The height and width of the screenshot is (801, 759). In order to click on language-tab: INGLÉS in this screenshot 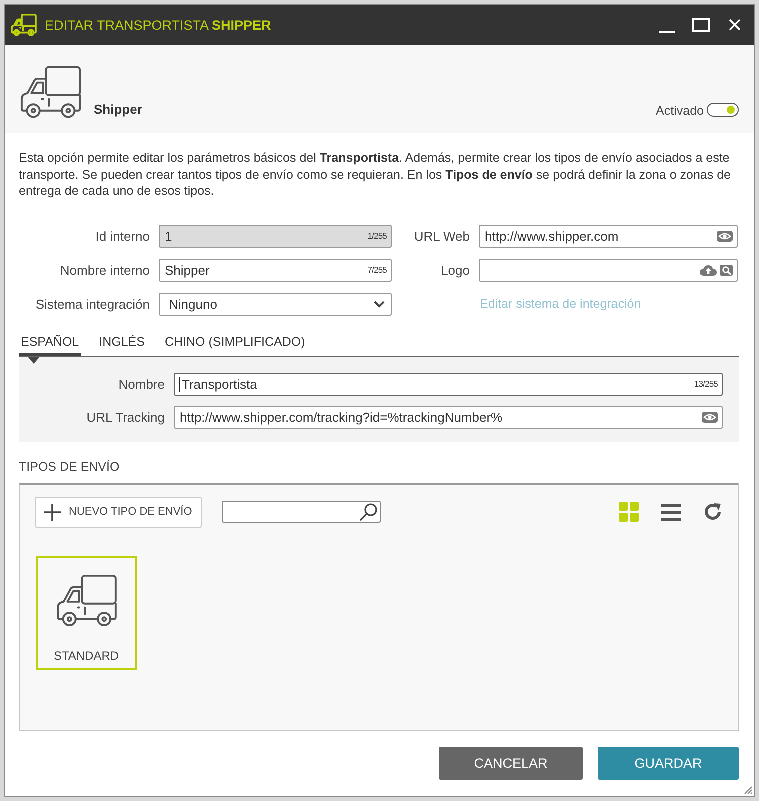, I will do `click(122, 342)`.